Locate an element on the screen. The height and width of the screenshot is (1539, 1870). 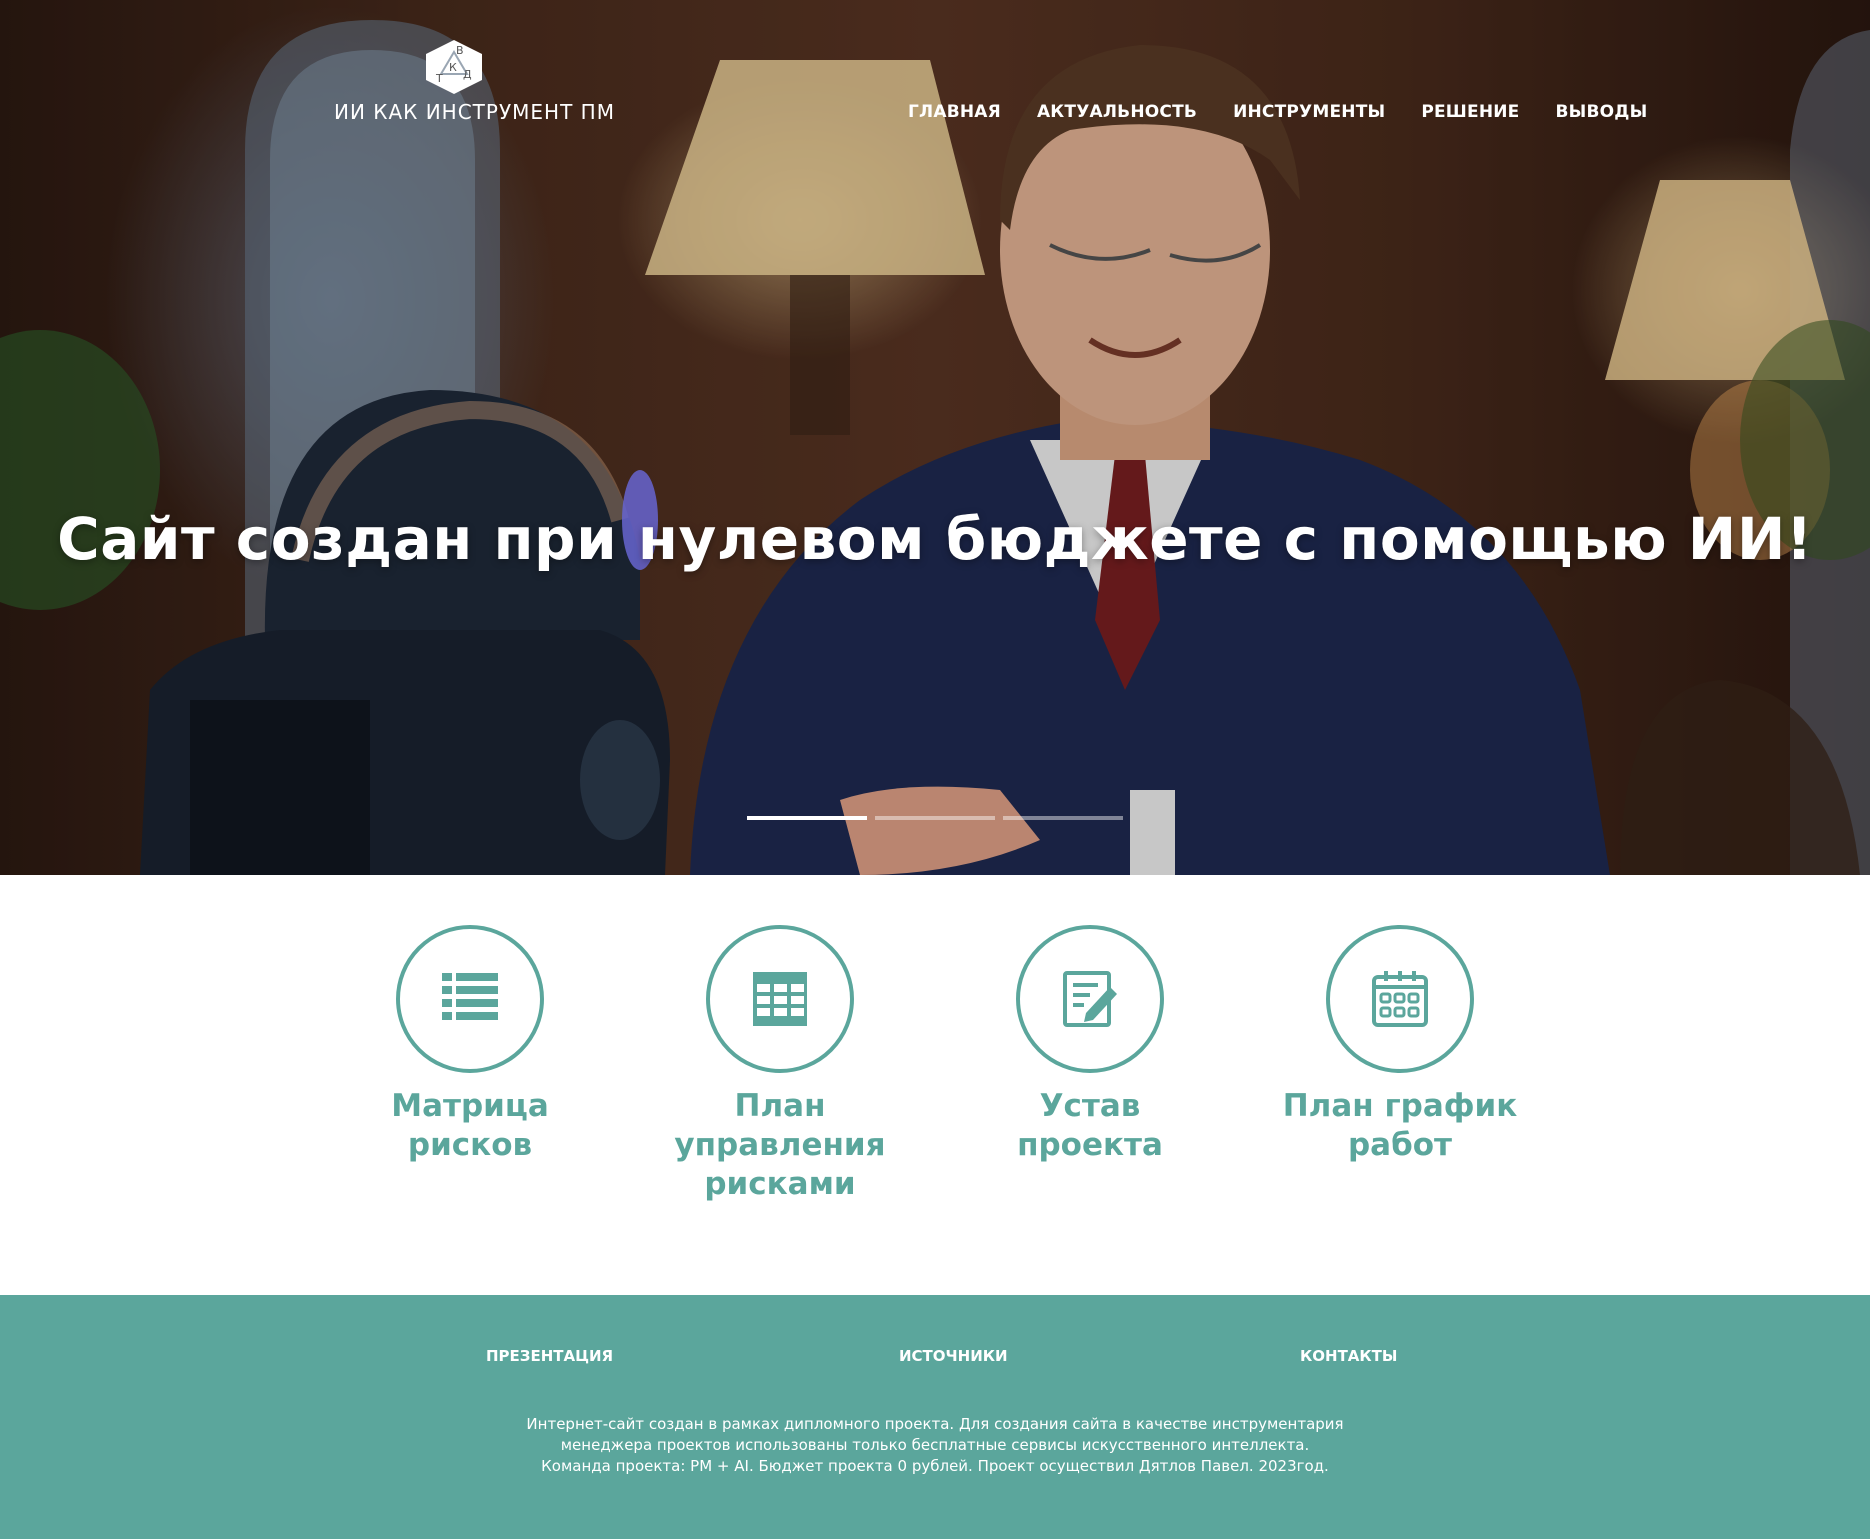
nav-item-solution: РЕШЕНИЕ is located at coordinates (1470, 112).